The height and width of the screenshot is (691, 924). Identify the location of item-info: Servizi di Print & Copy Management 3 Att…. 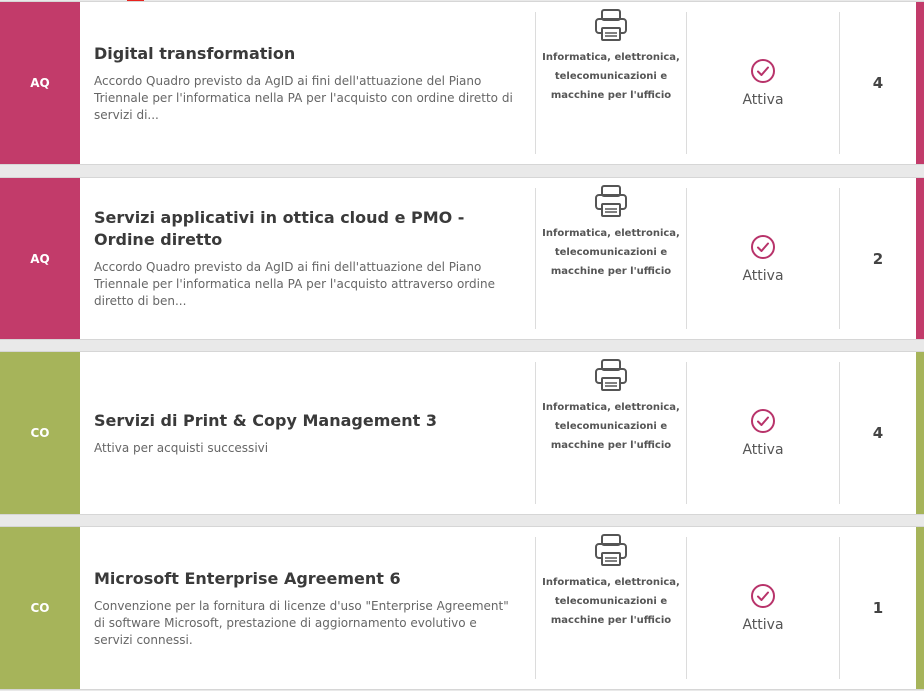
(307, 433).